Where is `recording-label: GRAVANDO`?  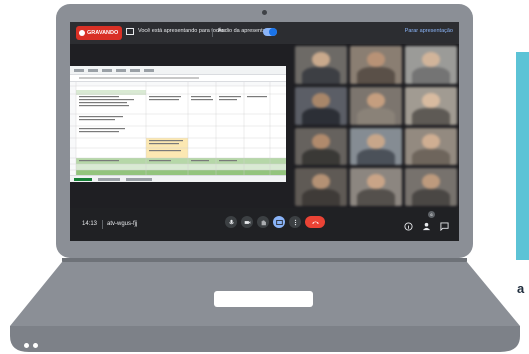 recording-label: GRAVANDO is located at coordinates (103, 33).